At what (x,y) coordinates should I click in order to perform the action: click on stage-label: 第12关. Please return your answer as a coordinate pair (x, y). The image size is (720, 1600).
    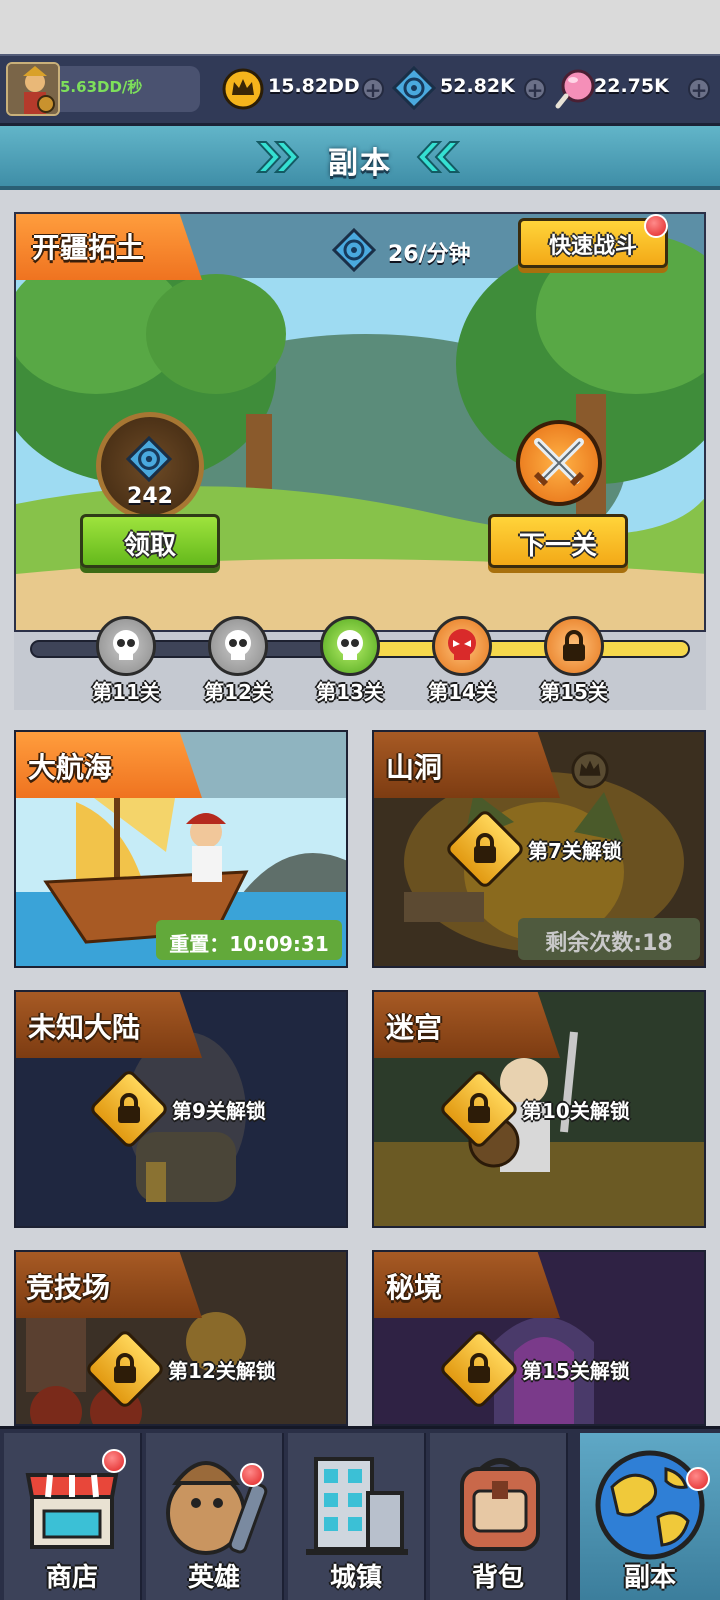
    Looking at the image, I should click on (238, 692).